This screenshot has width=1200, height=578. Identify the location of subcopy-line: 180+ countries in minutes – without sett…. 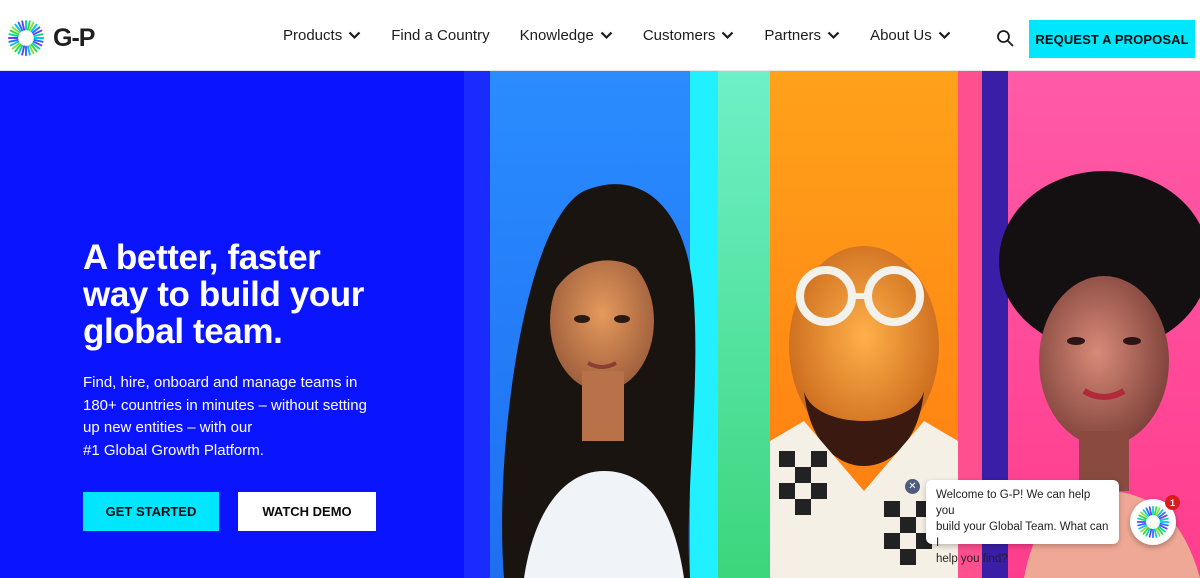
(225, 405).